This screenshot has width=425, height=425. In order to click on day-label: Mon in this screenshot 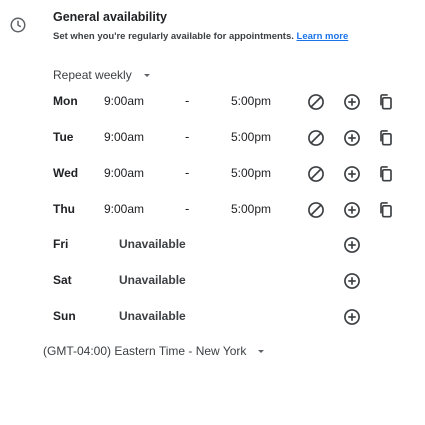, I will do `click(65, 101)`.